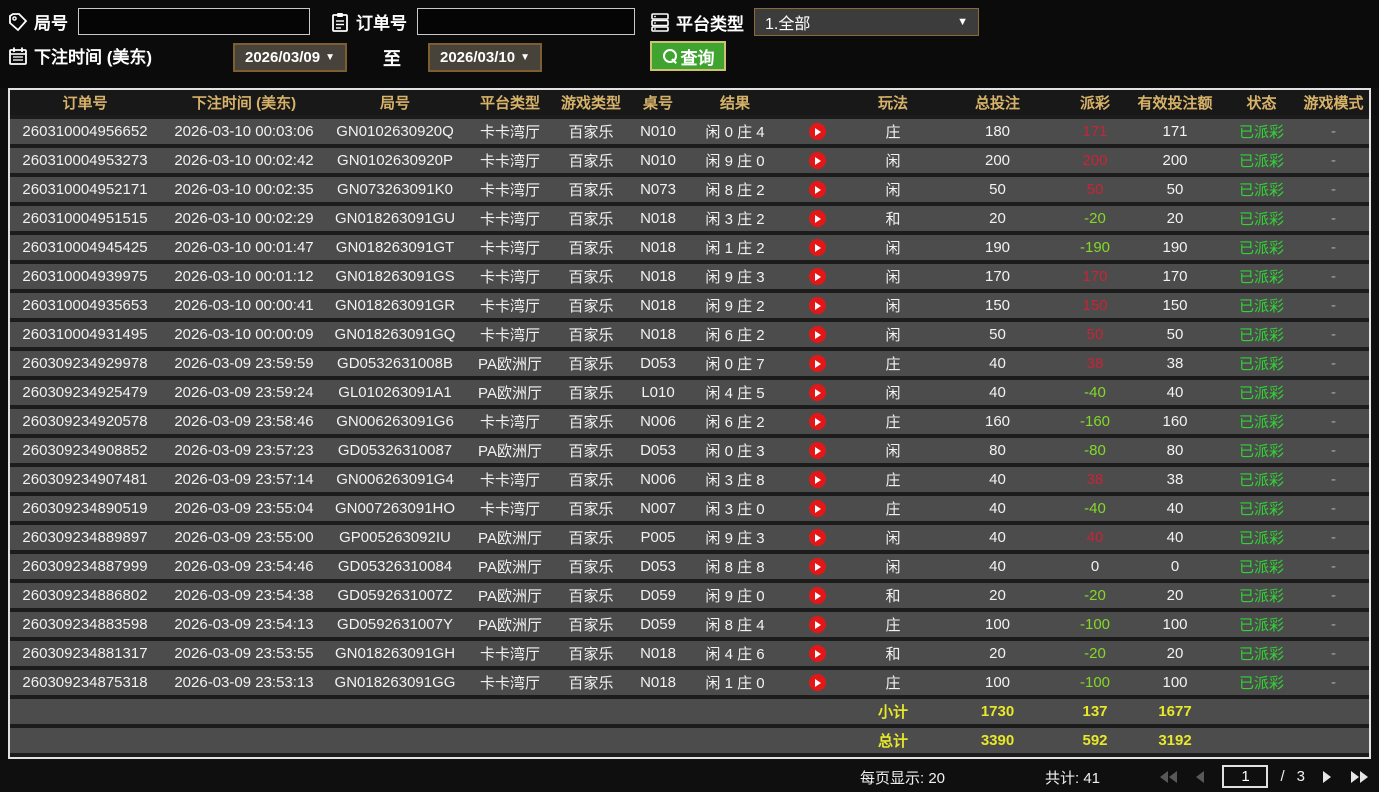 The height and width of the screenshot is (792, 1379). I want to click on bet-time-cell: 2026-03-10 00:01:12, so click(244, 276).